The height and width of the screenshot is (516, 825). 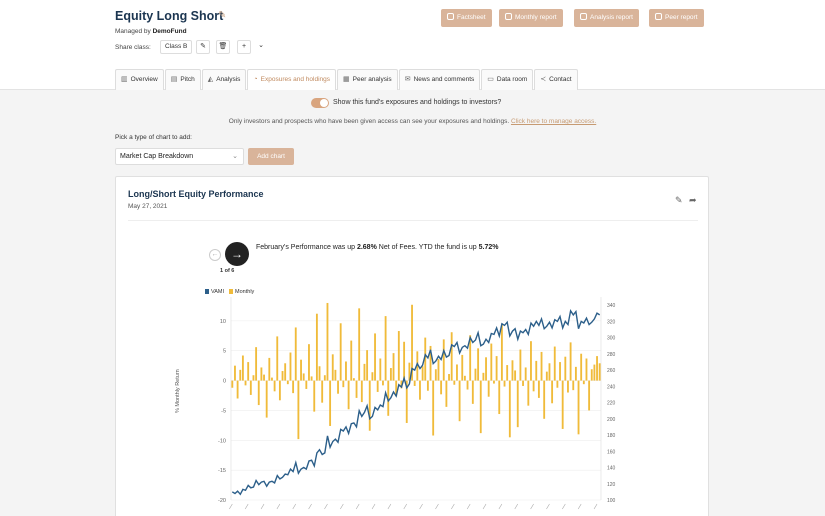 What do you see at coordinates (560, 79) in the screenshot?
I see `tab-label: Contact` at bounding box center [560, 79].